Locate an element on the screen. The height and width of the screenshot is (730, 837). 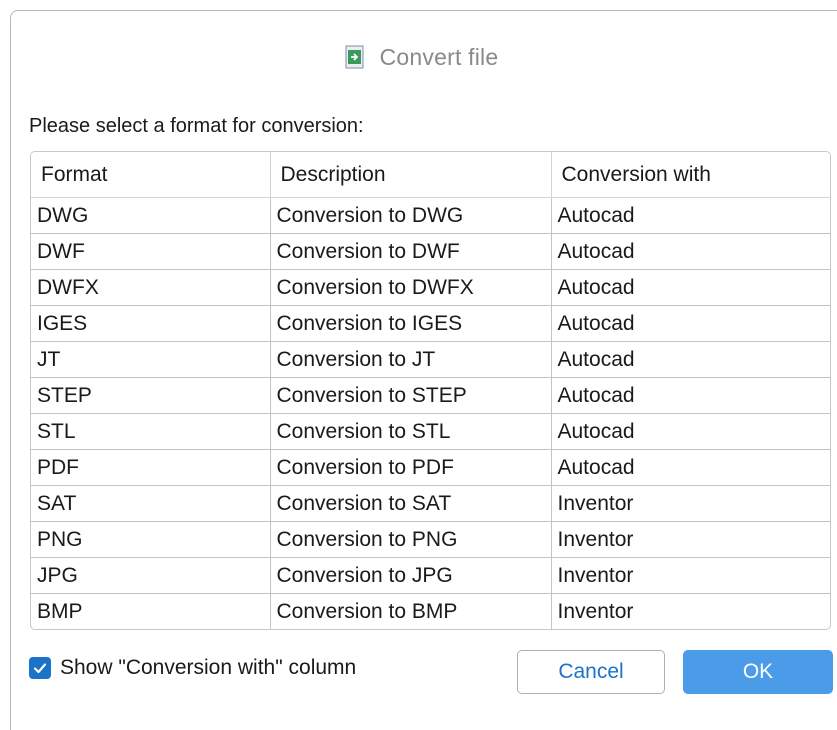
convert-file-icon is located at coordinates (355, 57).